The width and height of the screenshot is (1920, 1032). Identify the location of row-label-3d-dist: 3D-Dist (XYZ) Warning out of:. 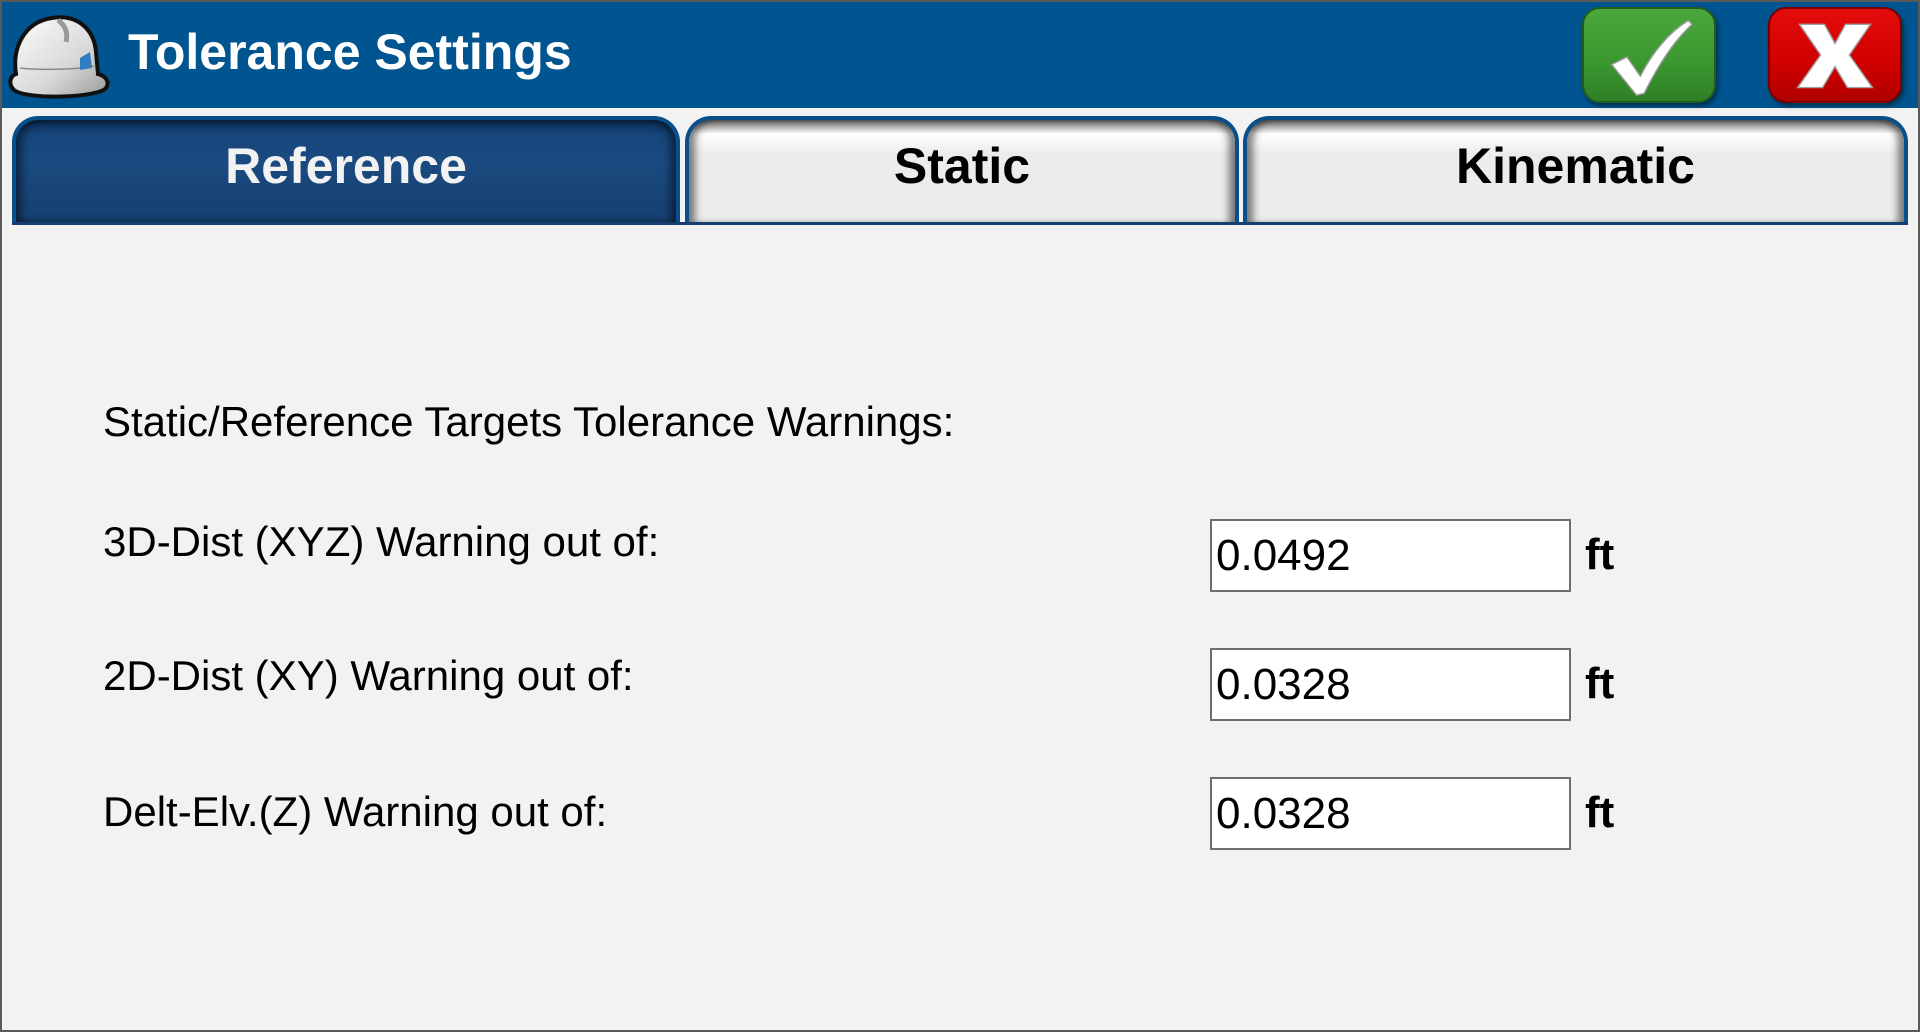
(381, 541).